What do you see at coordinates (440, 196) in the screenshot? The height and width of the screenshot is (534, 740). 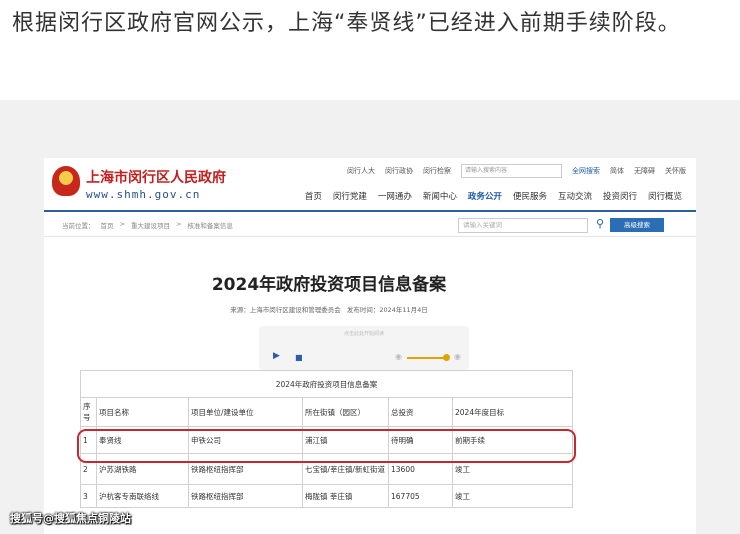 I see `nav-news: 新闻中心` at bounding box center [440, 196].